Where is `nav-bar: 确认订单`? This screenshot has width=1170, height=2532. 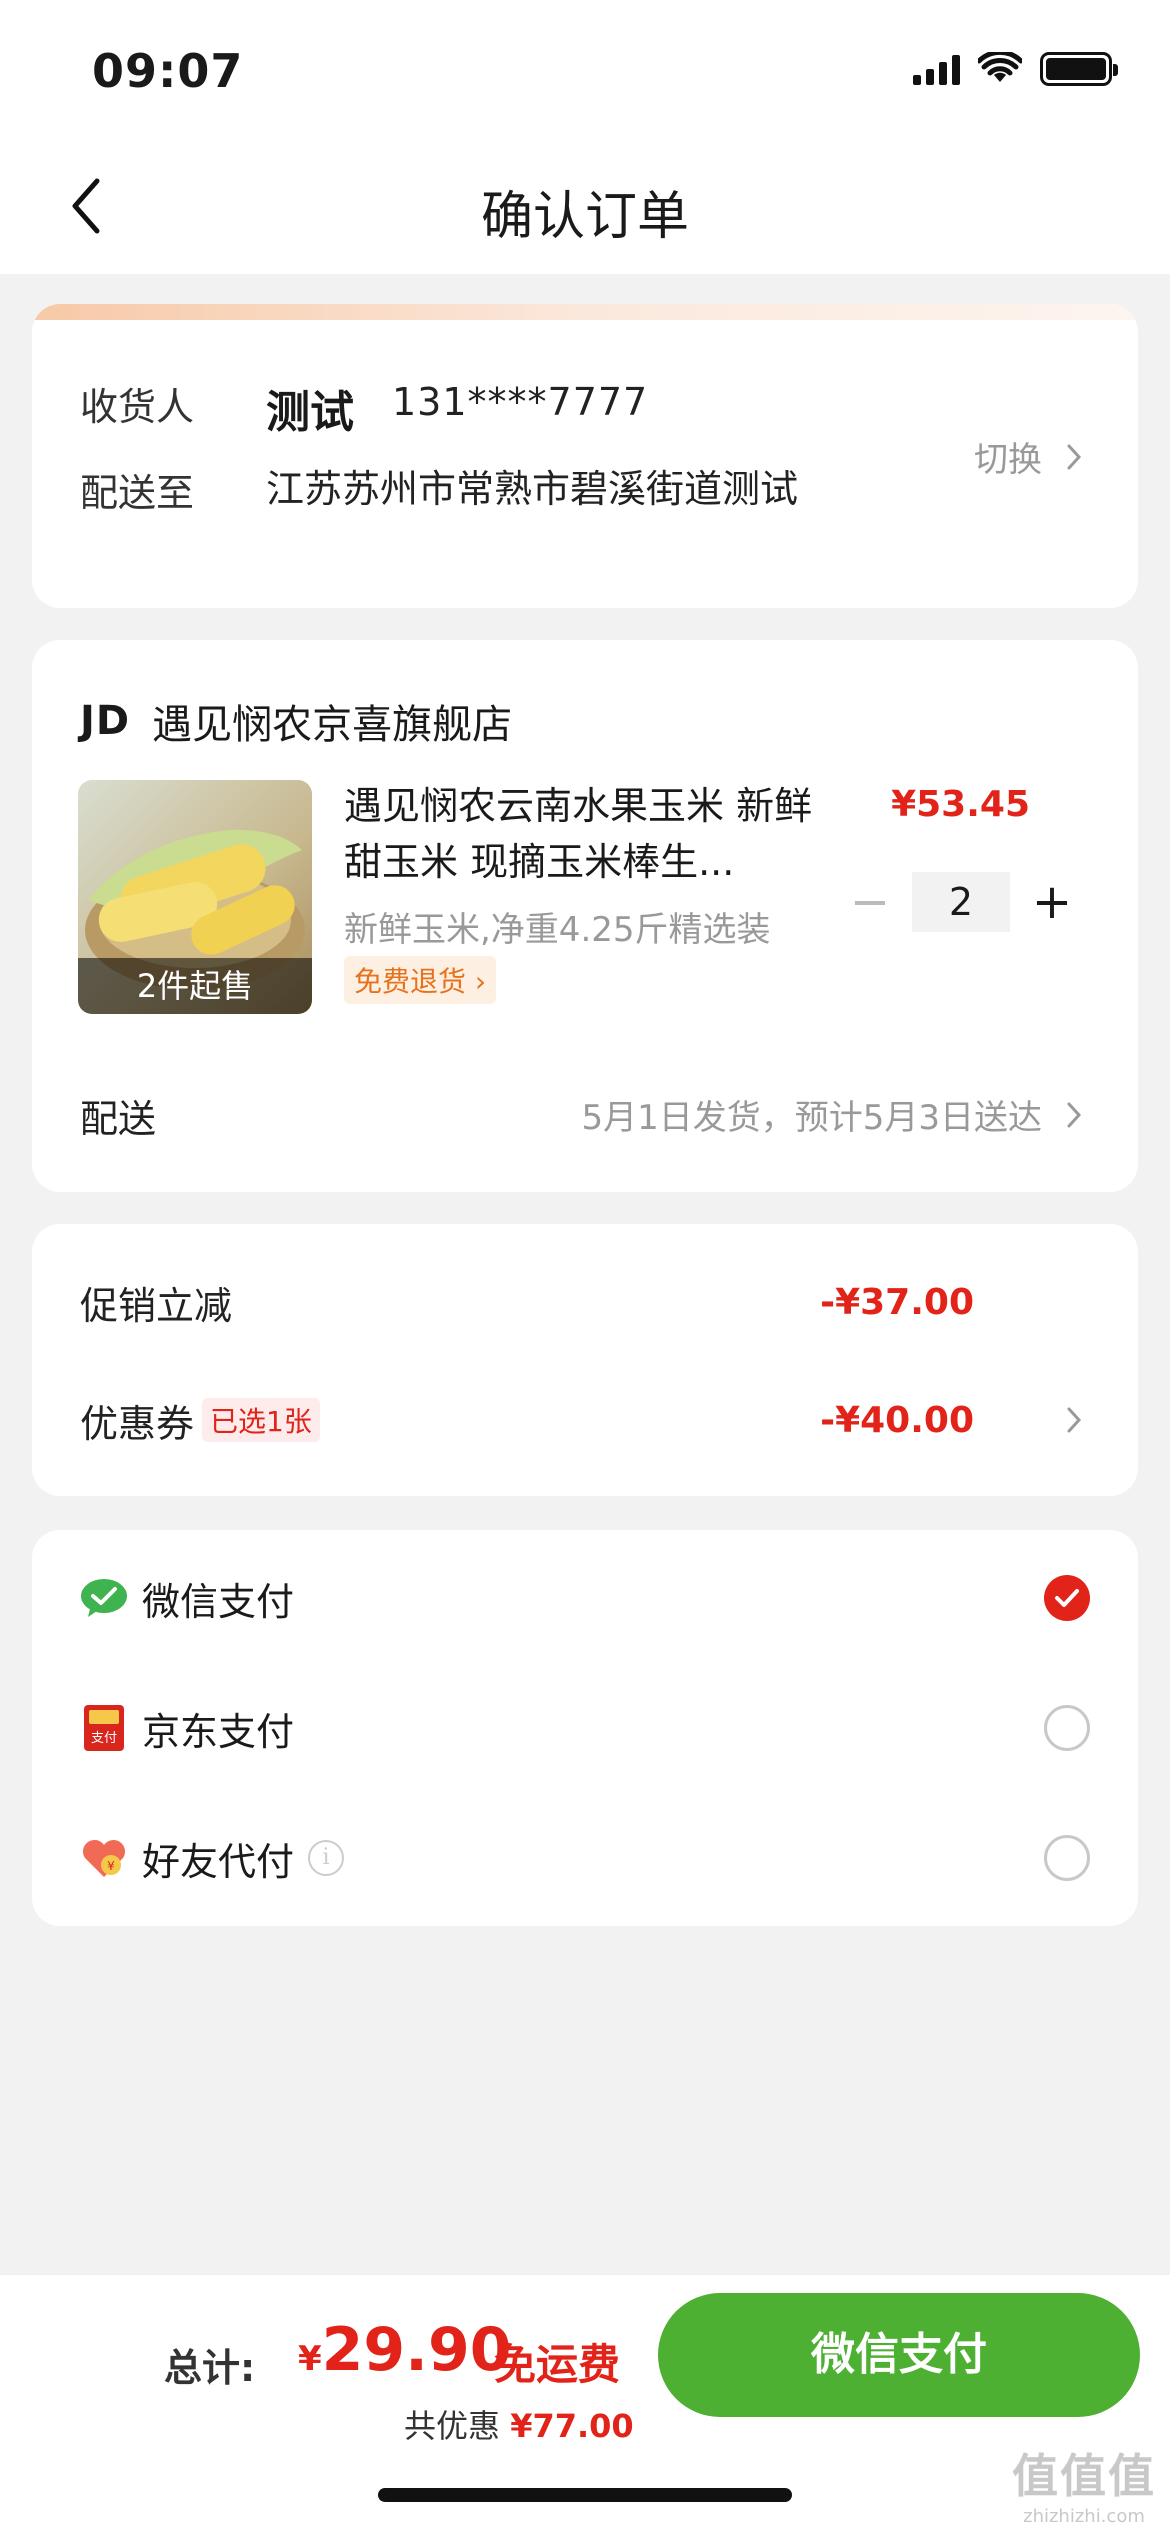 nav-bar: 确认订单 is located at coordinates (585, 207).